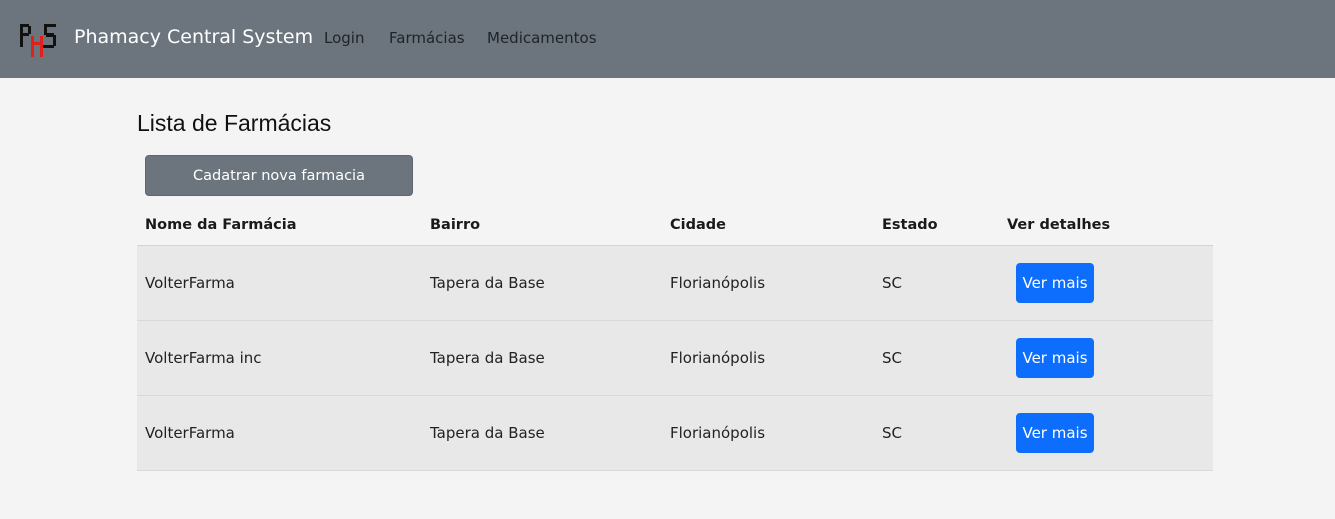 The width and height of the screenshot is (1335, 519). What do you see at coordinates (221, 225) in the screenshot?
I see `header-nome: Nome da Farmácia` at bounding box center [221, 225].